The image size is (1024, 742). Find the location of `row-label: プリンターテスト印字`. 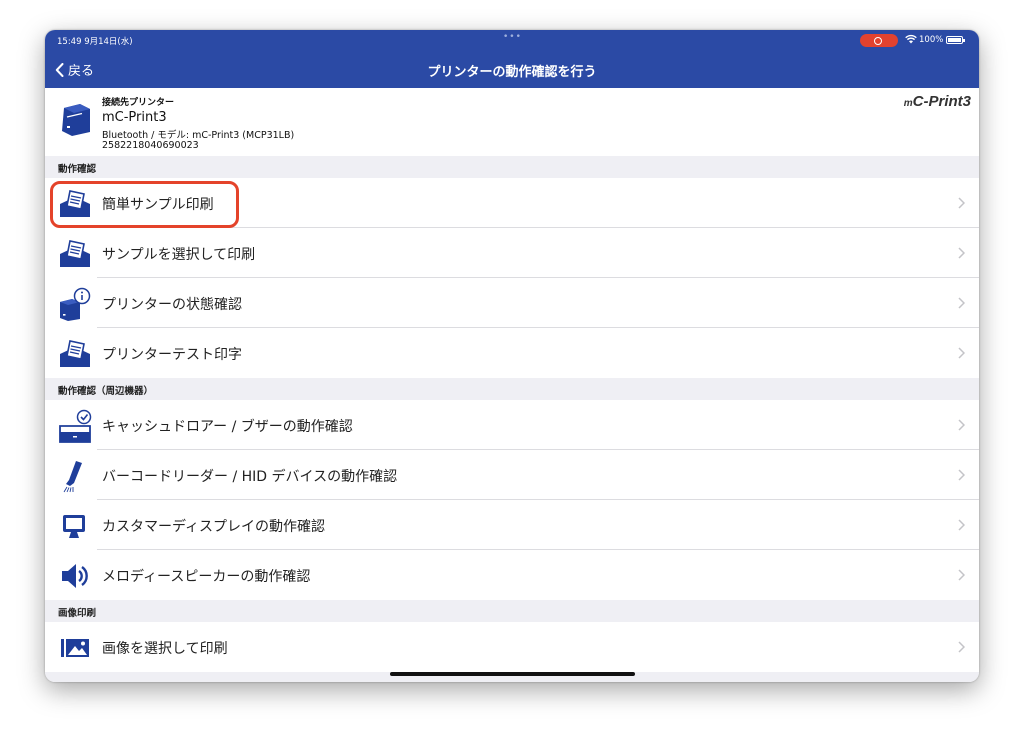

row-label: プリンターテスト印字 is located at coordinates (172, 355).